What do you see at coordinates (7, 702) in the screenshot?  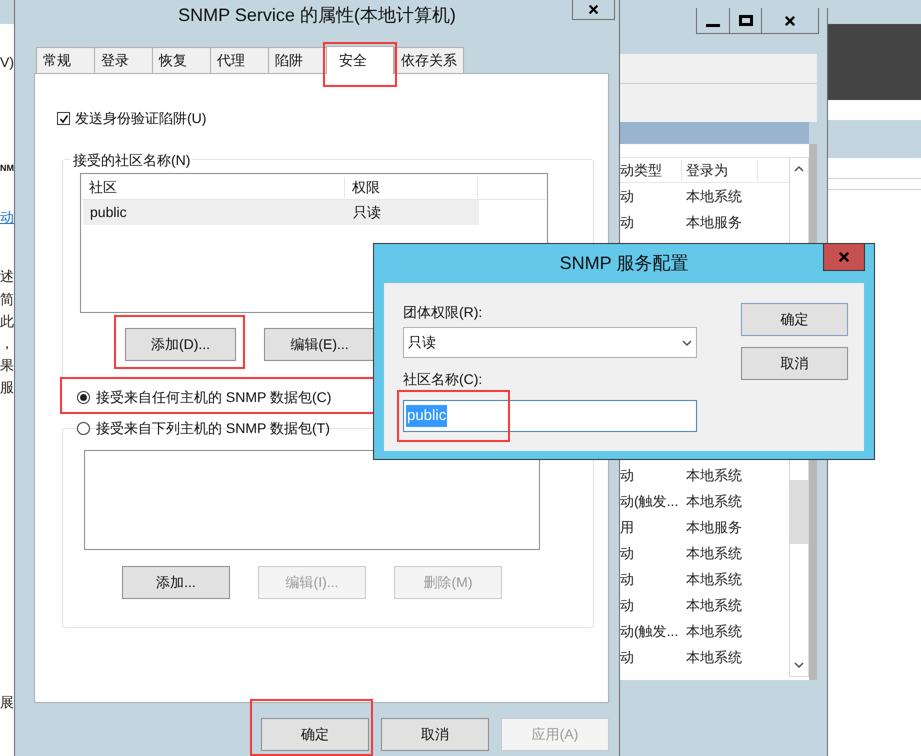 I see `background-text: 展` at bounding box center [7, 702].